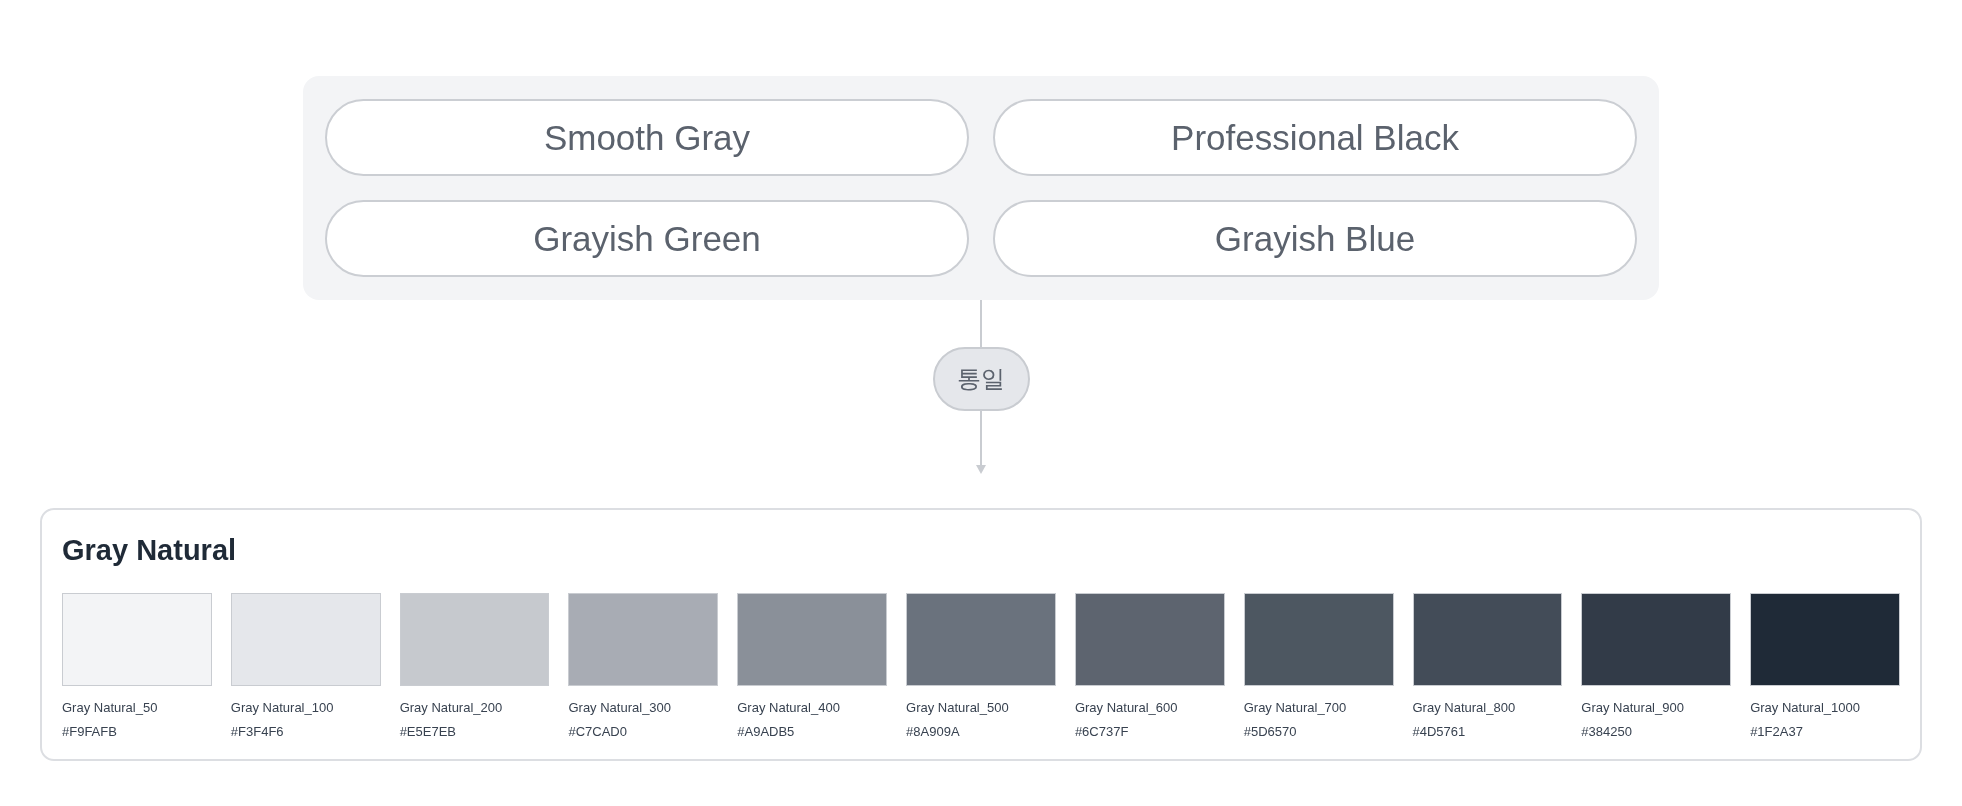 This screenshot has width=1962, height=806. What do you see at coordinates (981, 379) in the screenshot?
I see `merge-node: 통일` at bounding box center [981, 379].